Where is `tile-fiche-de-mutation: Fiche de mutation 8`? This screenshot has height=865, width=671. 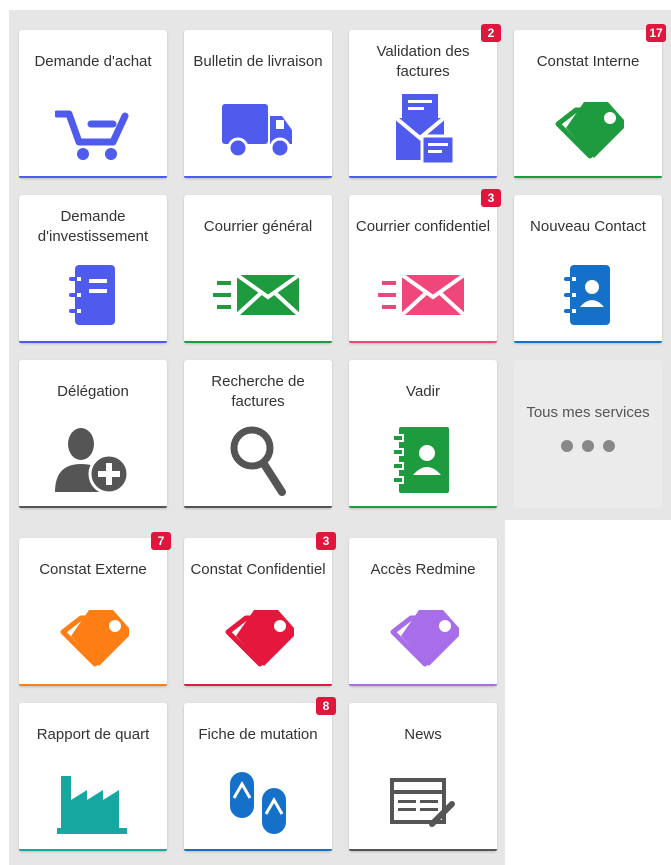 tile-fiche-de-mutation: Fiche de mutation 8 is located at coordinates (260, 774).